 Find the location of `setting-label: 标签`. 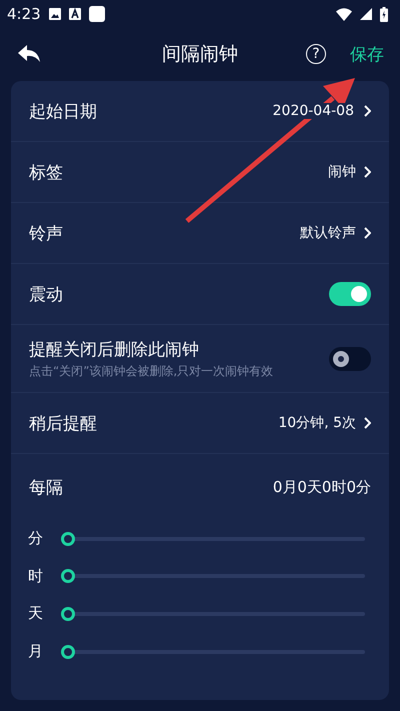

setting-label: 标签 is located at coordinates (46, 173).